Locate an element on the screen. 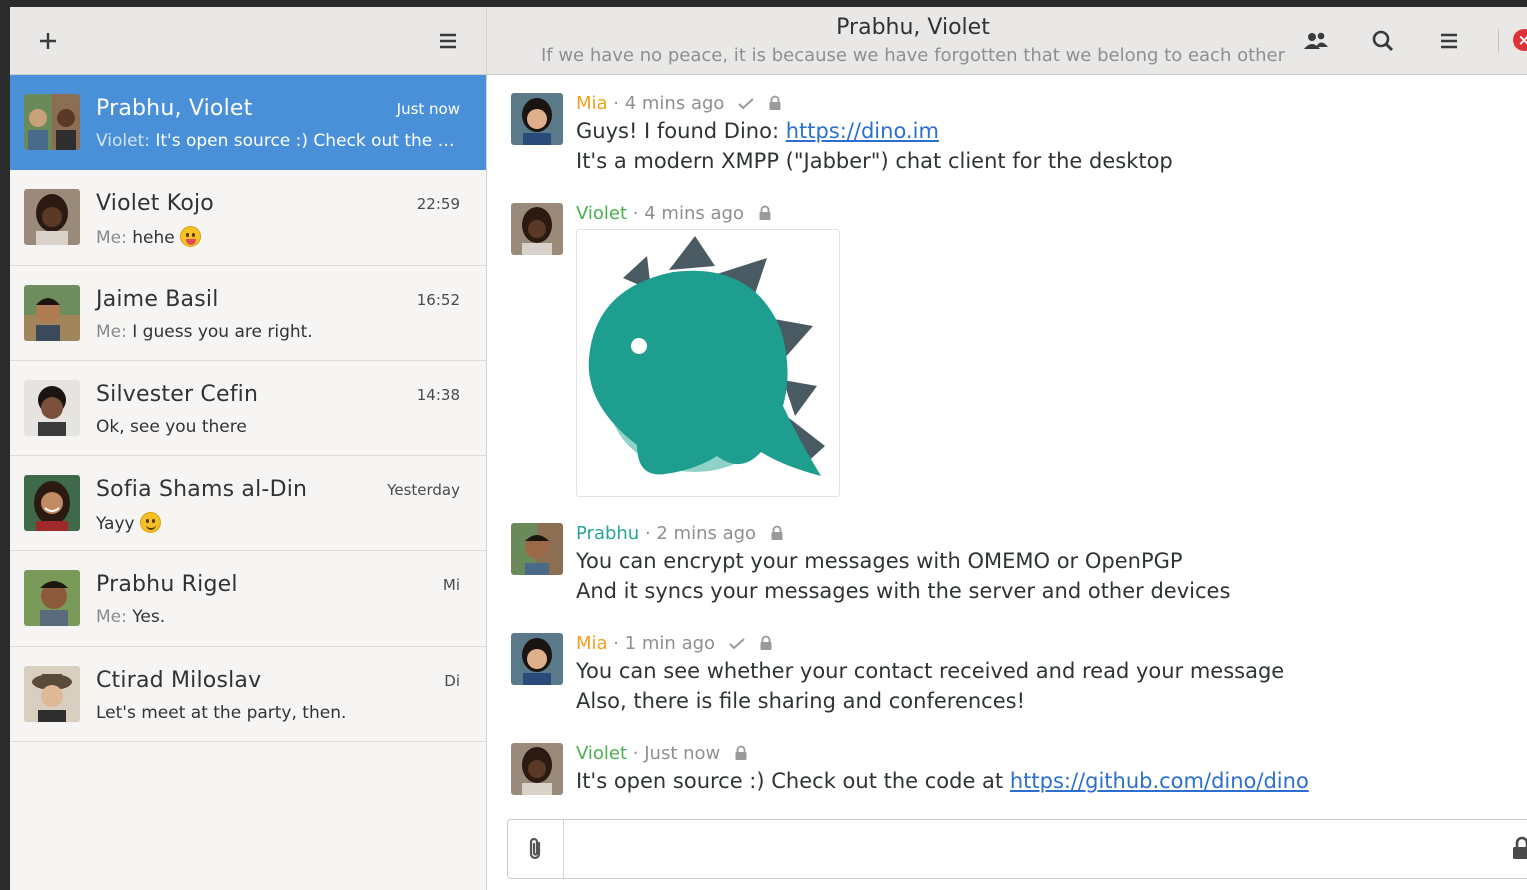 This screenshot has height=890, width=1527. add-conversation-button is located at coordinates (48, 41).